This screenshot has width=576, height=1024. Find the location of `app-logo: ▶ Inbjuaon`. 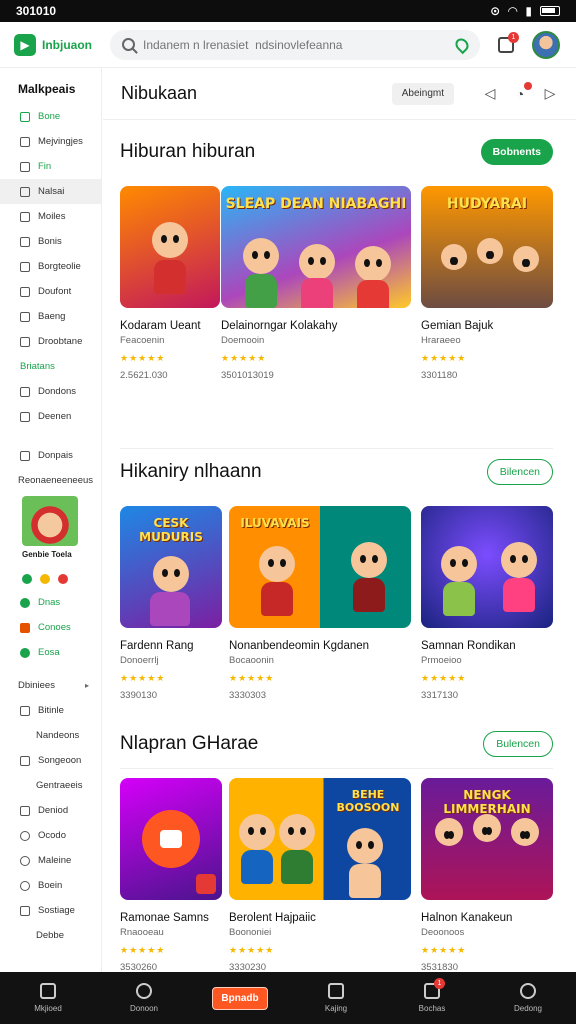

app-logo: ▶ Inbjuaon is located at coordinates (62, 44).